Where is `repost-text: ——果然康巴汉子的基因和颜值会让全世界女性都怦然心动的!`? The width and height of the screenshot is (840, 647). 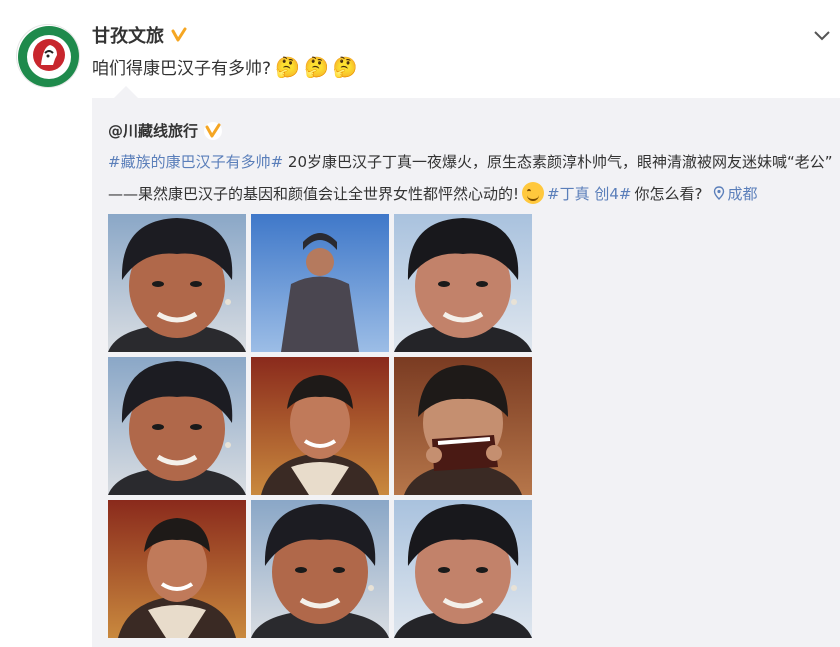
repost-text: ——果然康巴汉子的基因和颜值会让全世界女性都怦然心动的! is located at coordinates (314, 193).